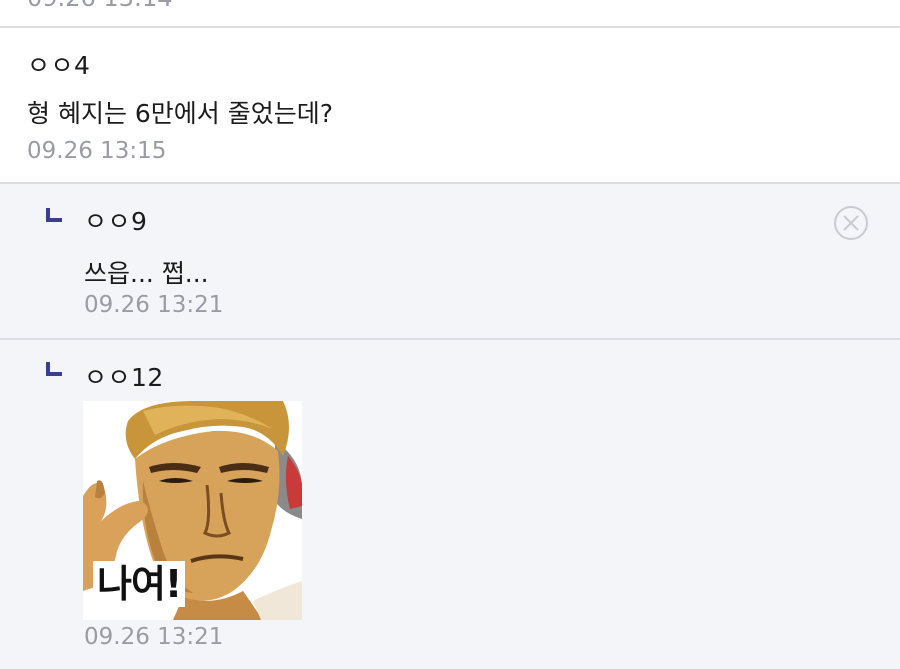 The height and width of the screenshot is (669, 900). Describe the element at coordinates (180, 113) in the screenshot. I see `comment-text: 형 혜지는 6만에서 줄었는데?` at that location.